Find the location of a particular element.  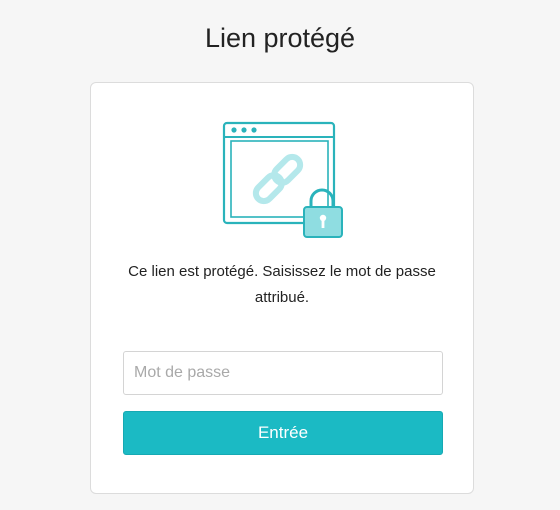

protected-link-illustration is located at coordinates (282, 179).